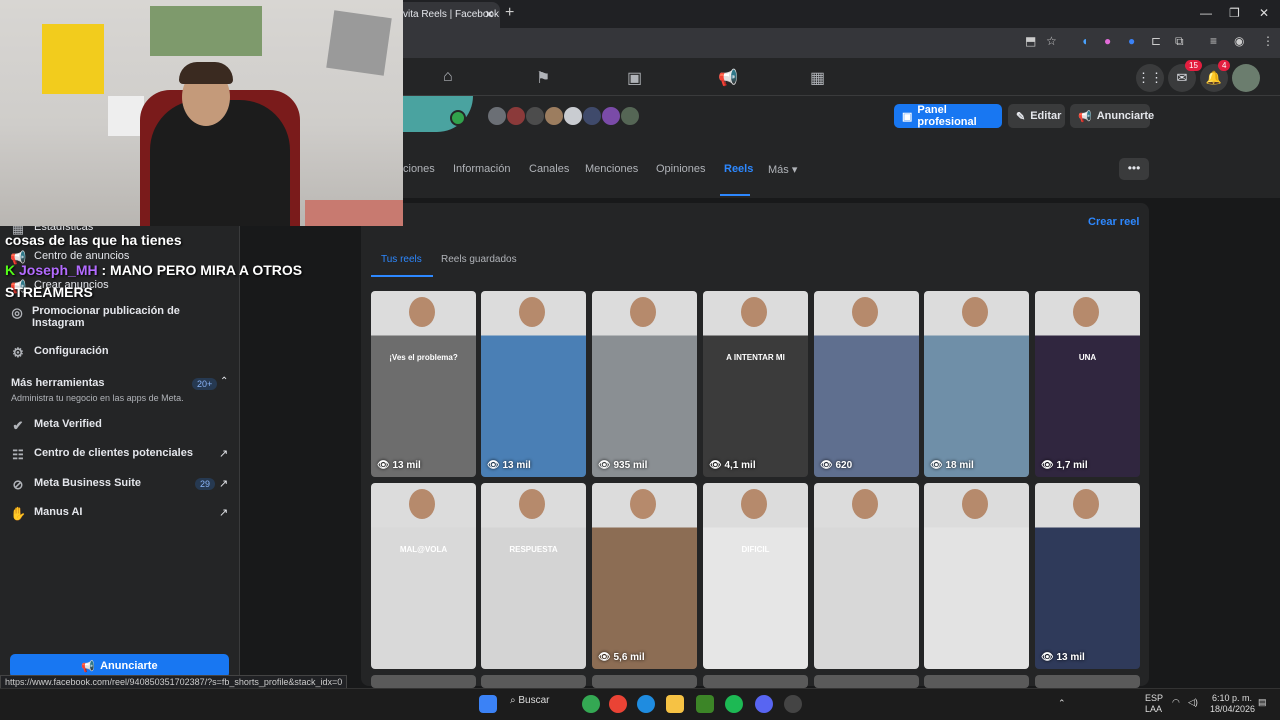 The height and width of the screenshot is (720, 1280). Describe the element at coordinates (423, 576) in the screenshot. I see `reel-card: MAL@VOLA` at that location.